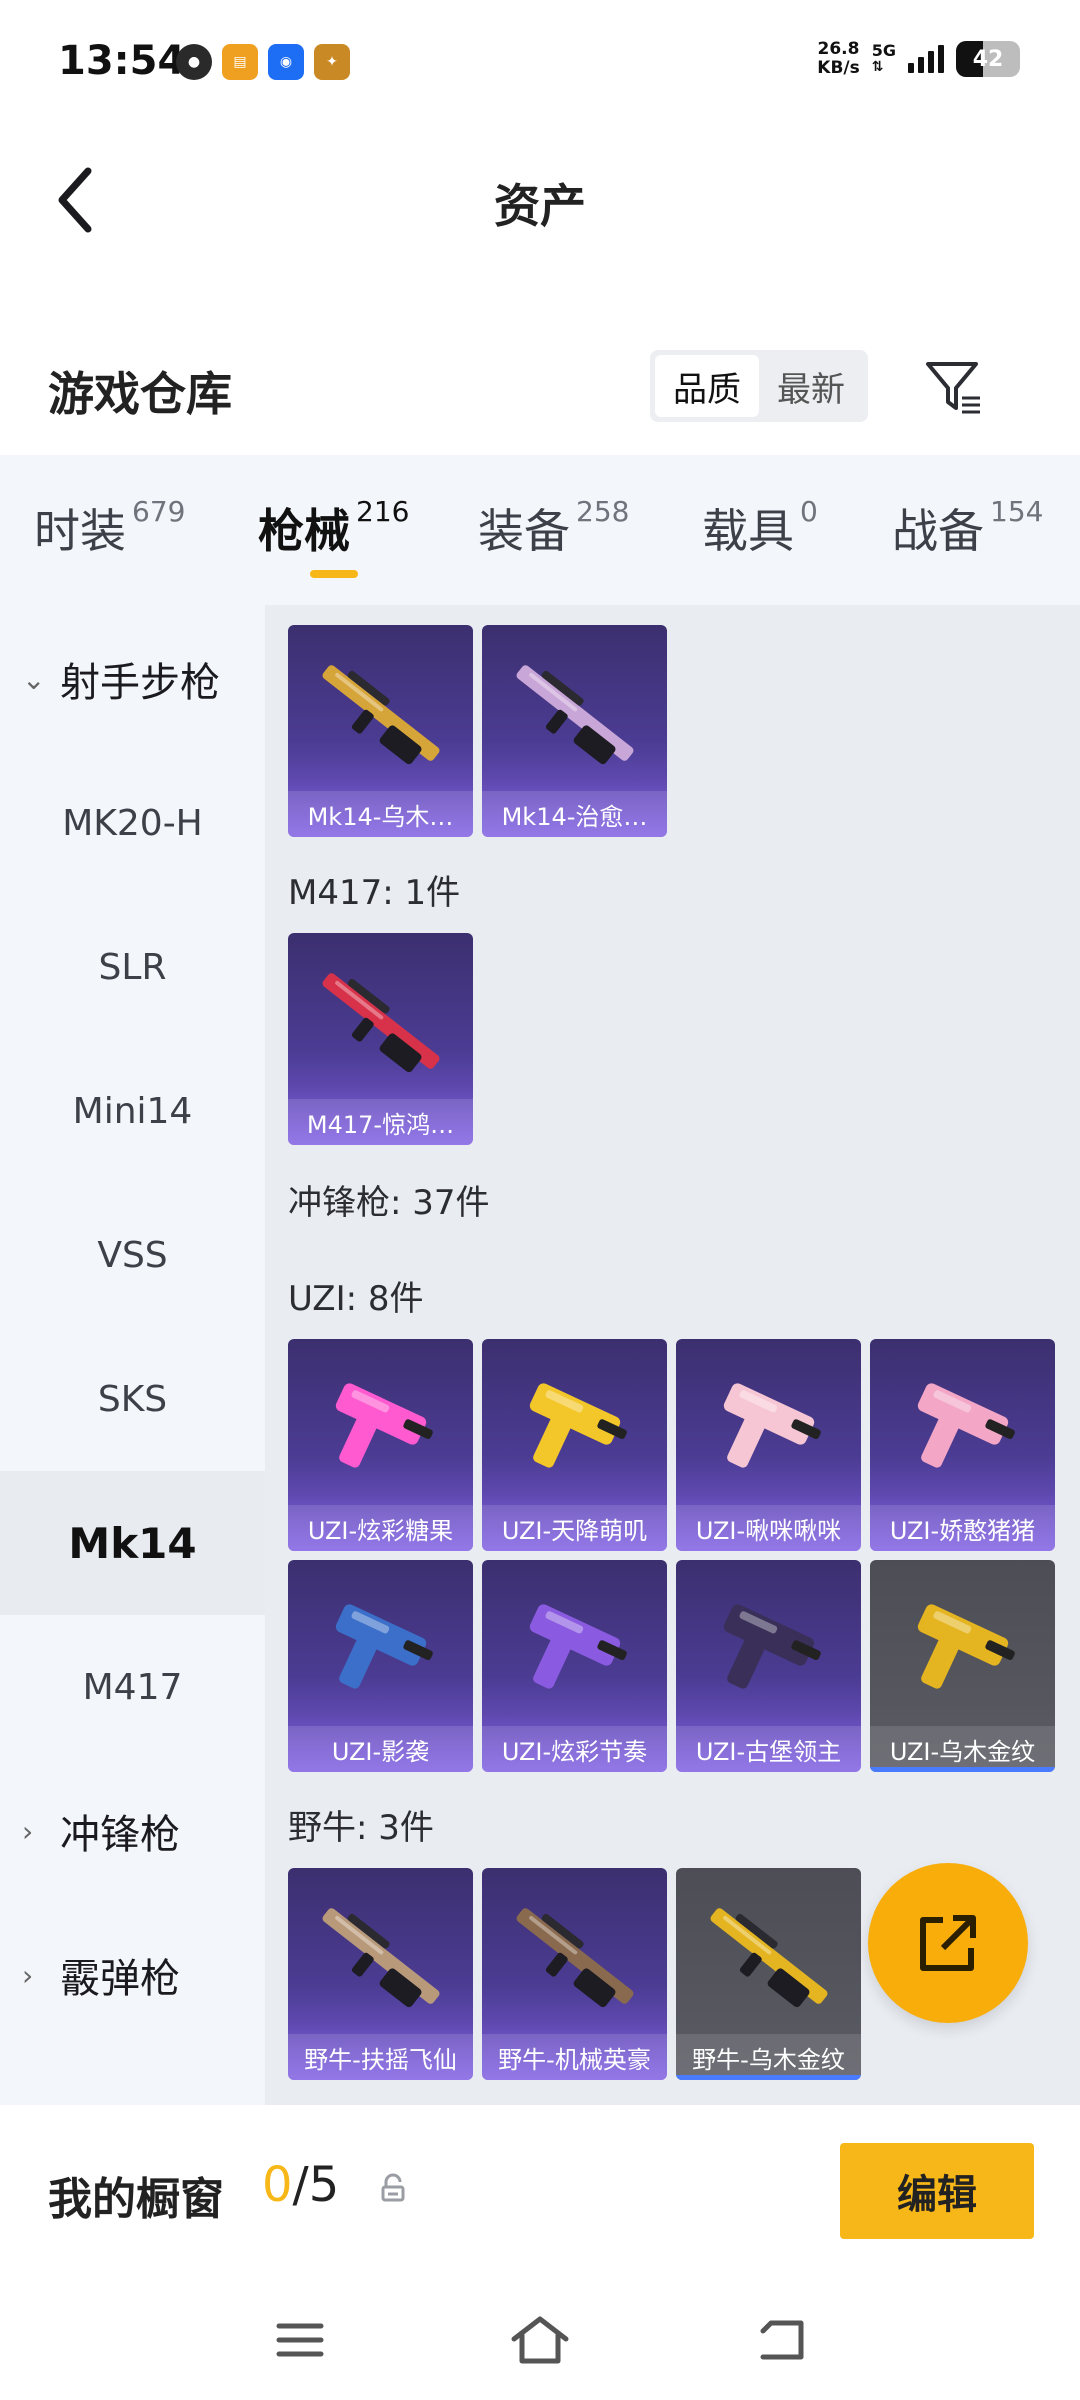  Describe the element at coordinates (937, 2191) in the screenshot. I see `edit-button: 编辑` at that location.